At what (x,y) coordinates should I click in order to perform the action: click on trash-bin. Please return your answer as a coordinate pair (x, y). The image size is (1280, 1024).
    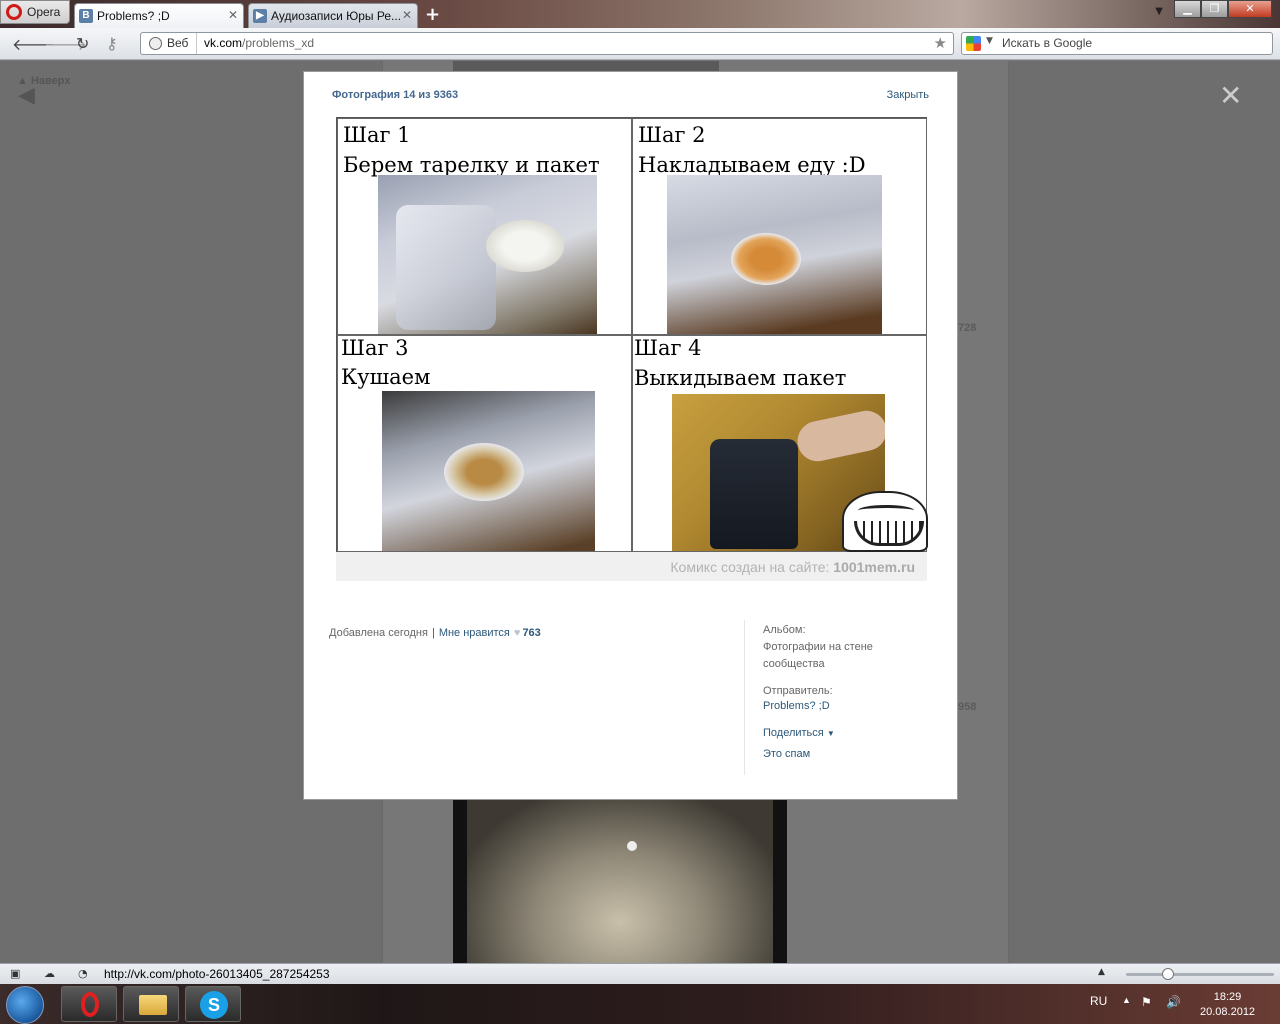
    Looking at the image, I should click on (754, 494).